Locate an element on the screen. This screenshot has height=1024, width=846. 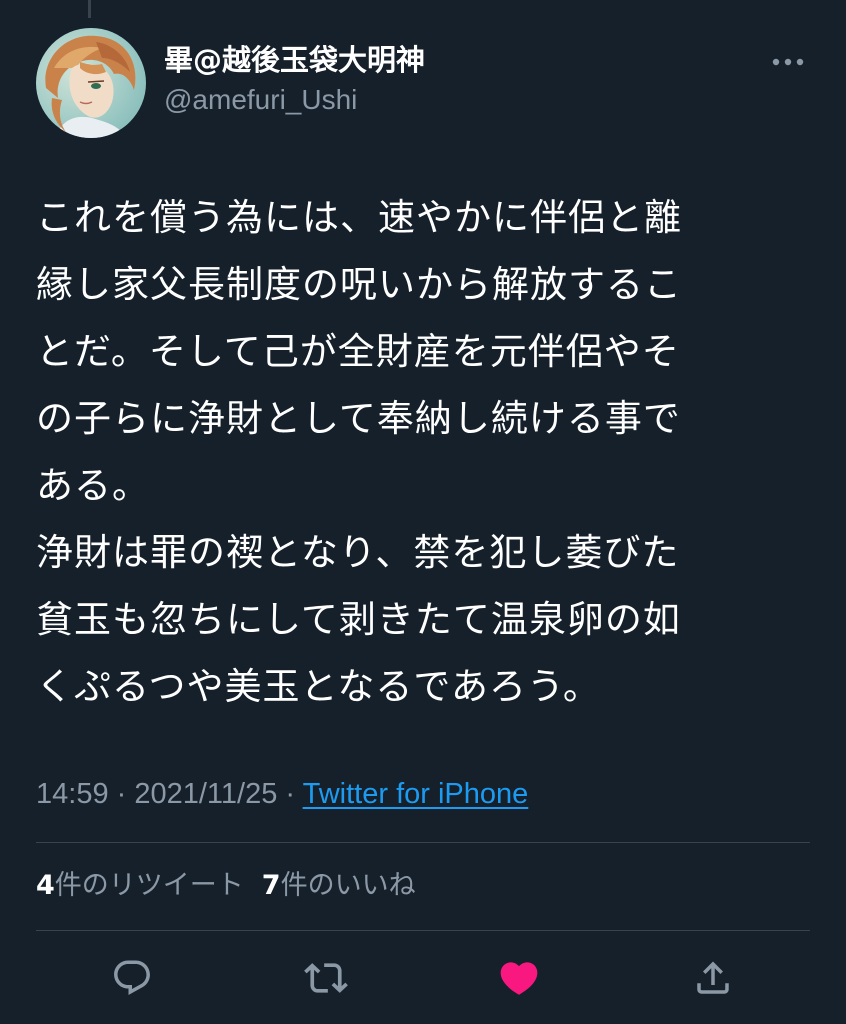
likes-stat: 7件のいいね is located at coordinates (339, 885).